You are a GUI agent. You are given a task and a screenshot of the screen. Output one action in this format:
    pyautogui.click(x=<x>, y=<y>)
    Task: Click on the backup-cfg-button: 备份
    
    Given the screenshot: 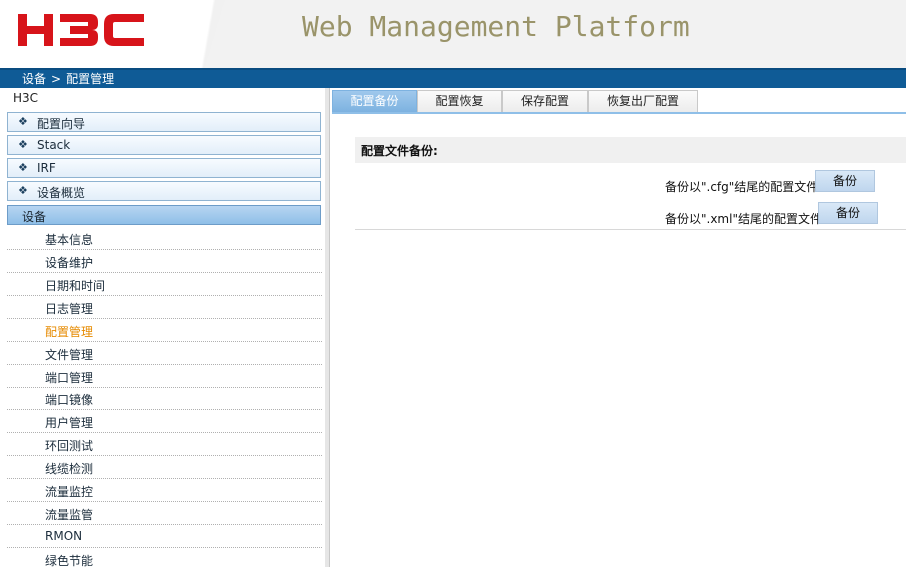 What is the action you would take?
    pyautogui.click(x=845, y=181)
    